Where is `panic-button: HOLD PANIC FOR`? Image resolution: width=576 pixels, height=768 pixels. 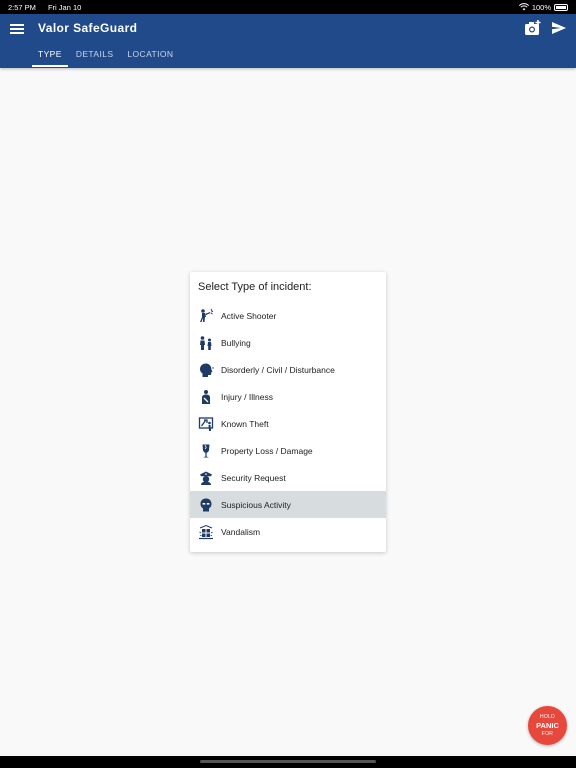
panic-button: HOLD PANIC FOR is located at coordinates (547, 725).